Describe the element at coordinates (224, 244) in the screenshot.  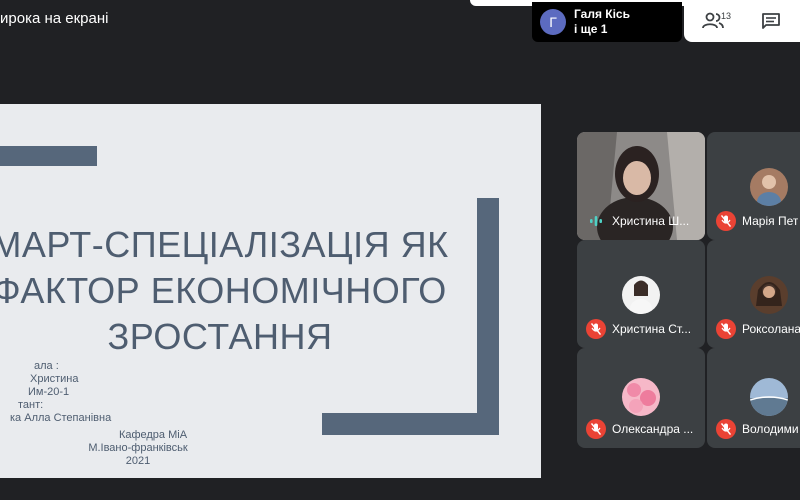
I see `slide-title-line: МАРТ-СПЕЦІАЛІЗАЦІЯ ЯК` at that location.